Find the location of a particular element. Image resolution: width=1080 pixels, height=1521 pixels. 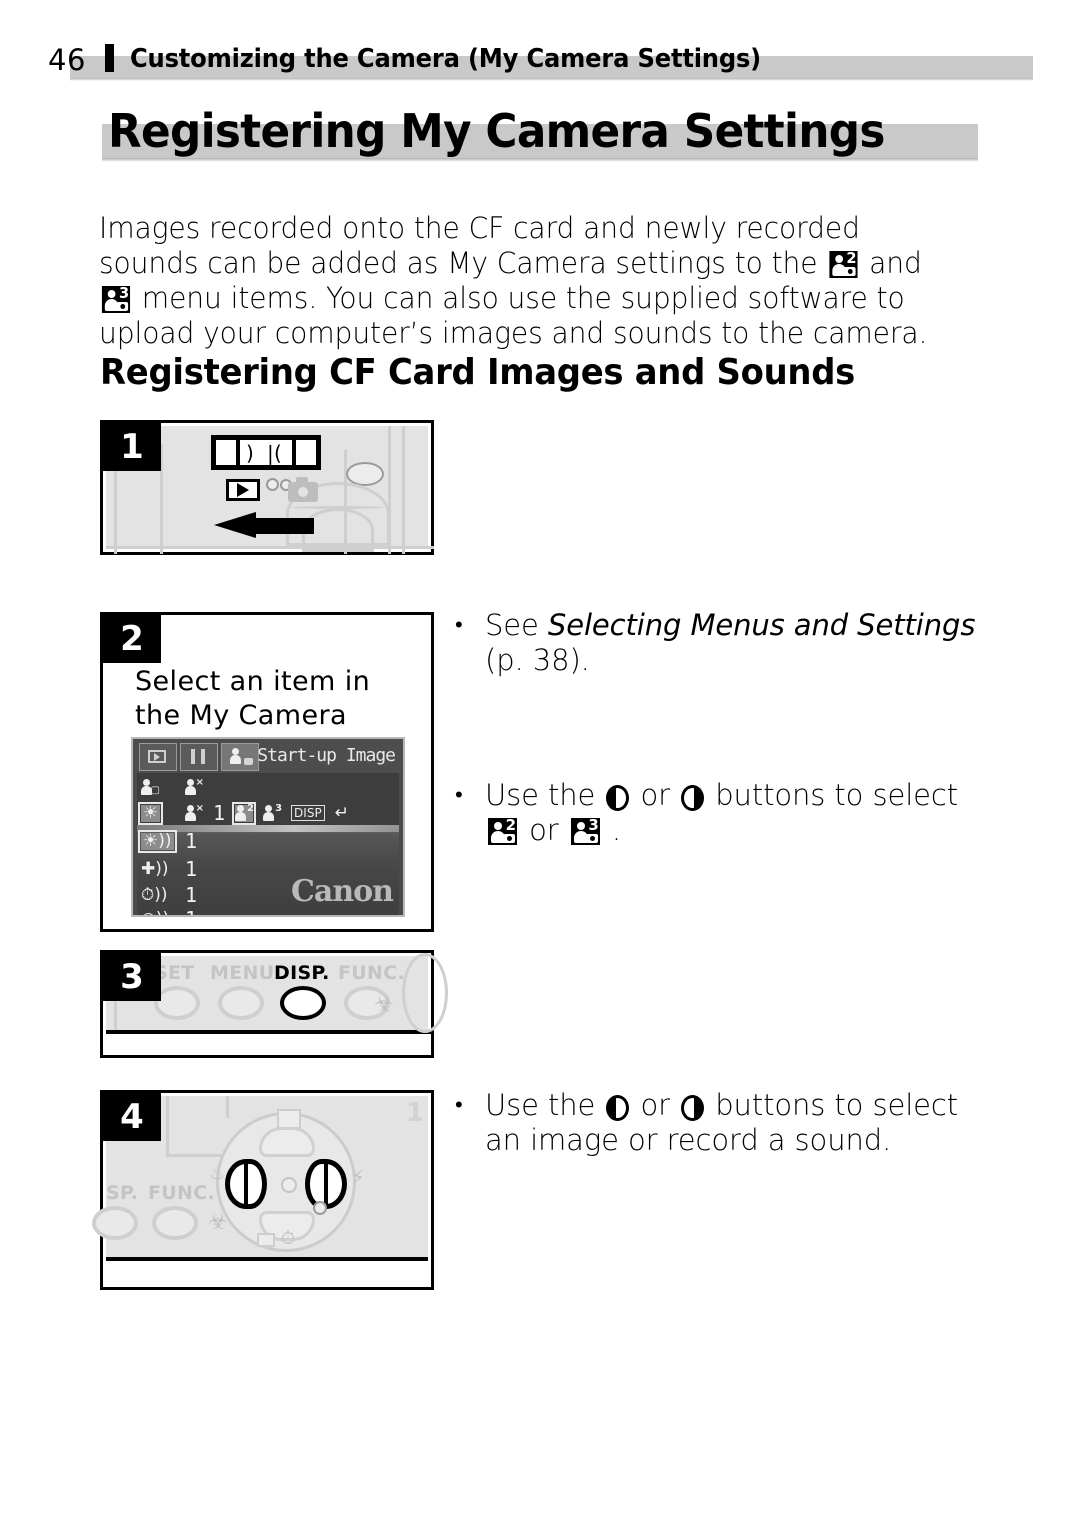

bullet2-mid: or is located at coordinates (655, 795).